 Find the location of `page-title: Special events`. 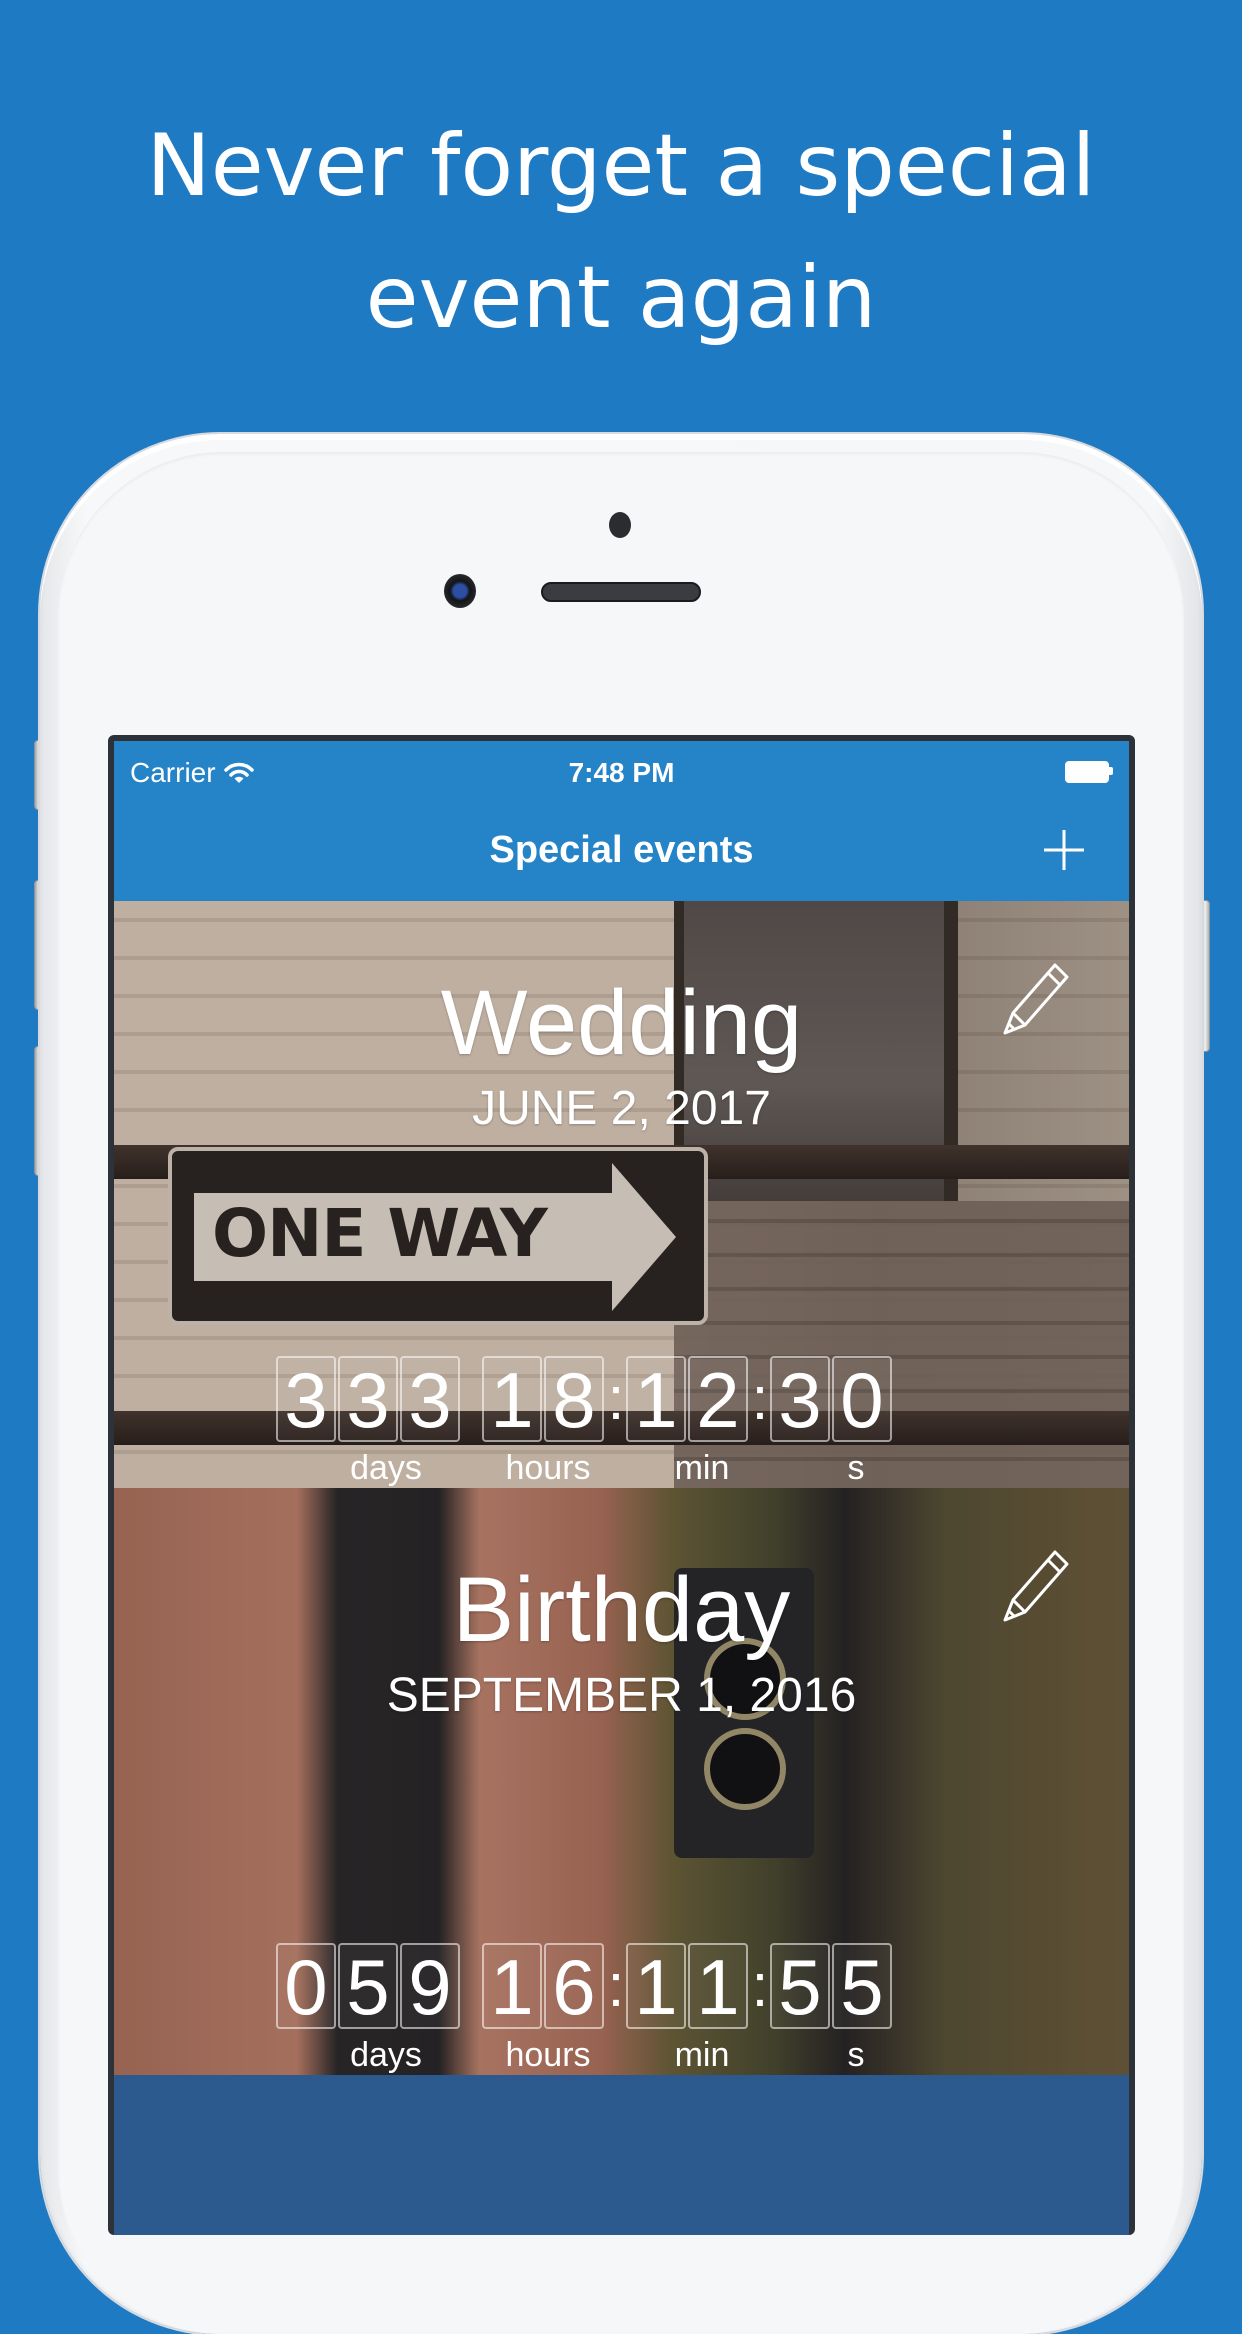

page-title: Special events is located at coordinates (621, 850).